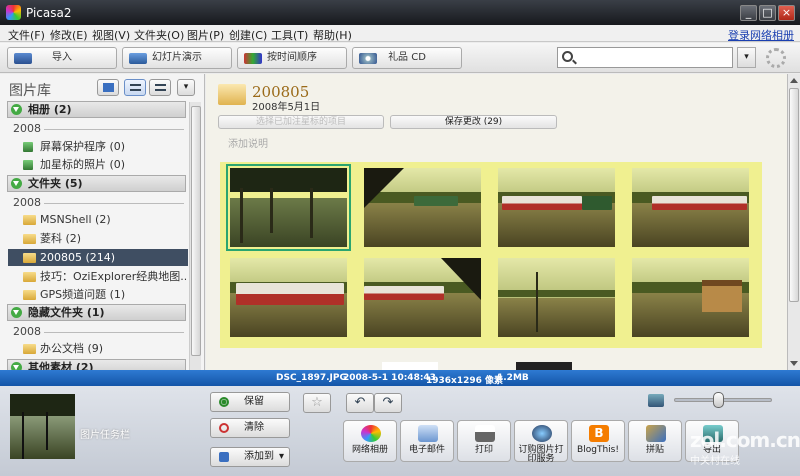  What do you see at coordinates (248, 35) in the screenshot?
I see `menu-create: 创建(C)` at bounding box center [248, 35].